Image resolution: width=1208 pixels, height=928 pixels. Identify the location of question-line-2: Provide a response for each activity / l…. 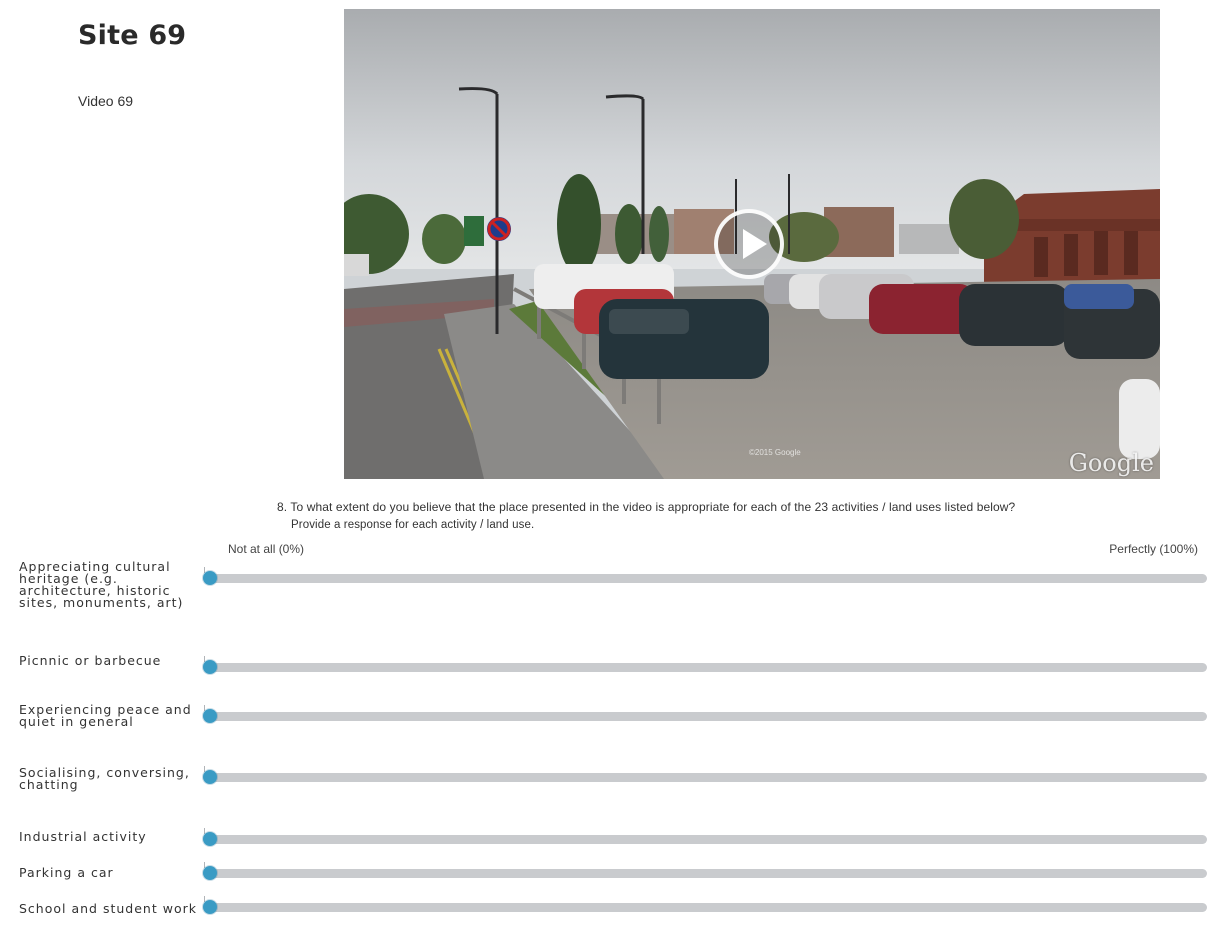
(413, 525).